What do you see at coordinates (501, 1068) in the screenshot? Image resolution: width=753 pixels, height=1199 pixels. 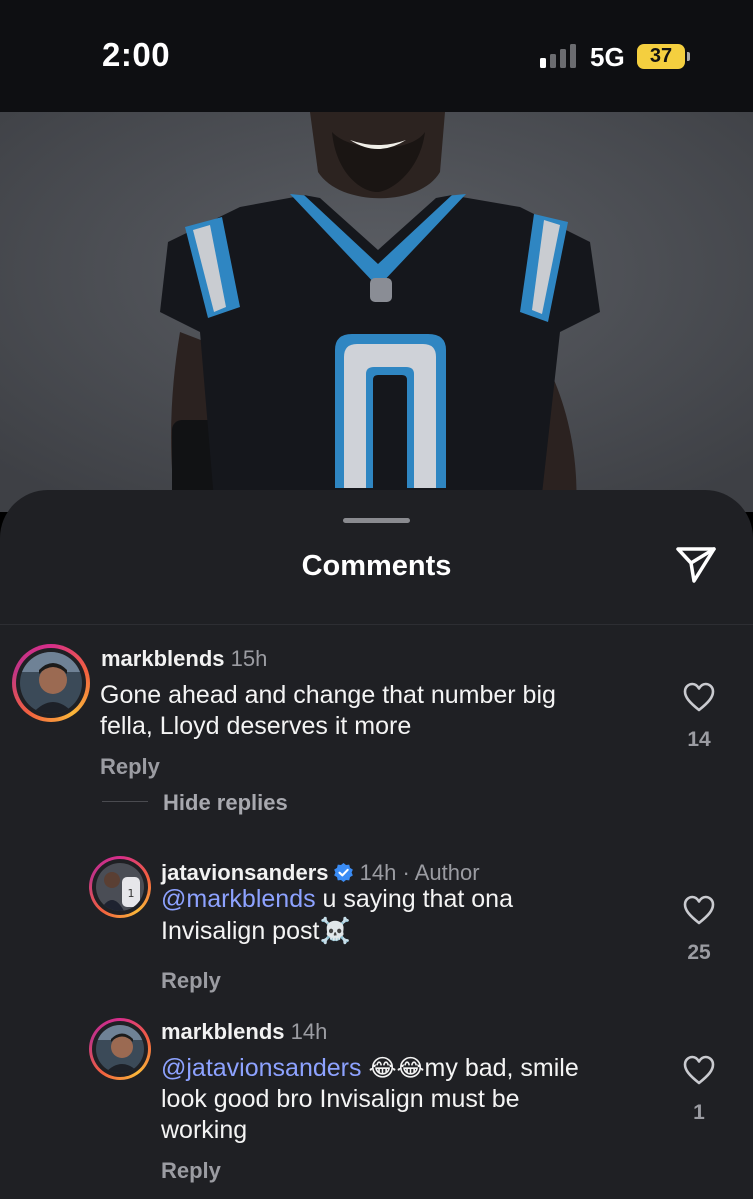 I see `reply-text-segment: my bad, smile` at bounding box center [501, 1068].